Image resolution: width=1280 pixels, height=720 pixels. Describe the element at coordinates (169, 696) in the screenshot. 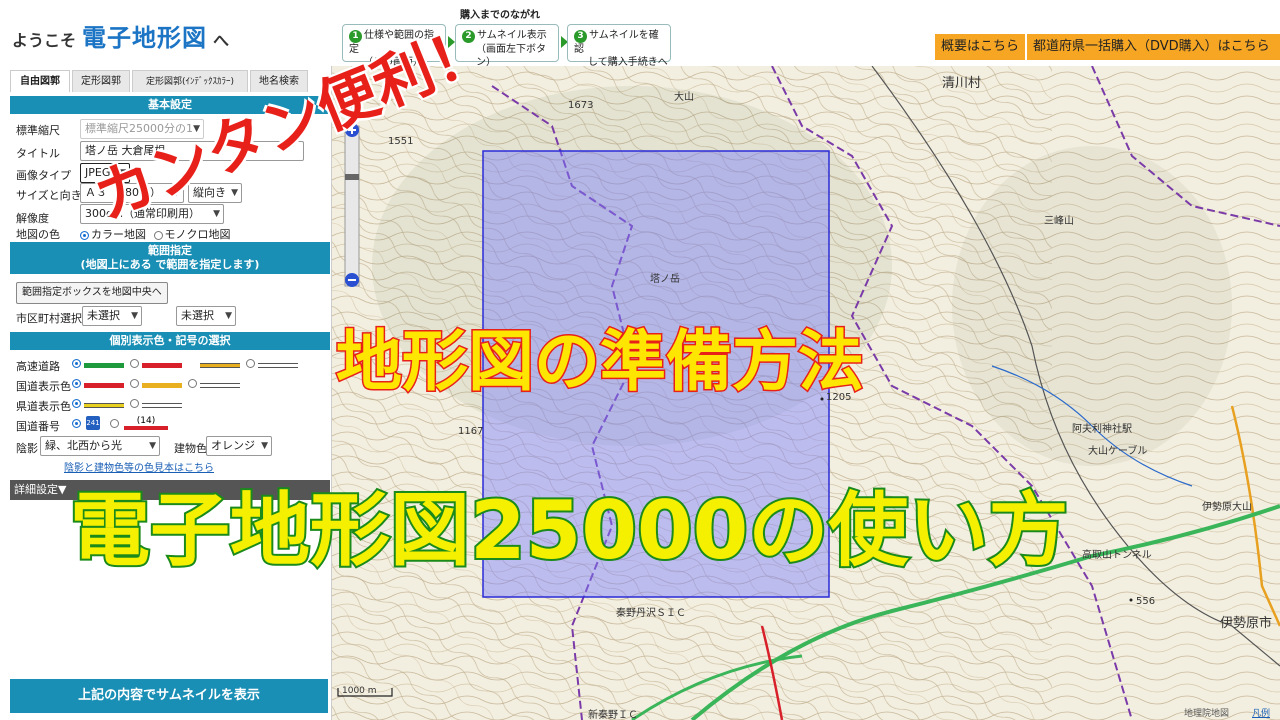

I see `show-thumbnail-button: 上記の内容でサムネイルを表示` at that location.